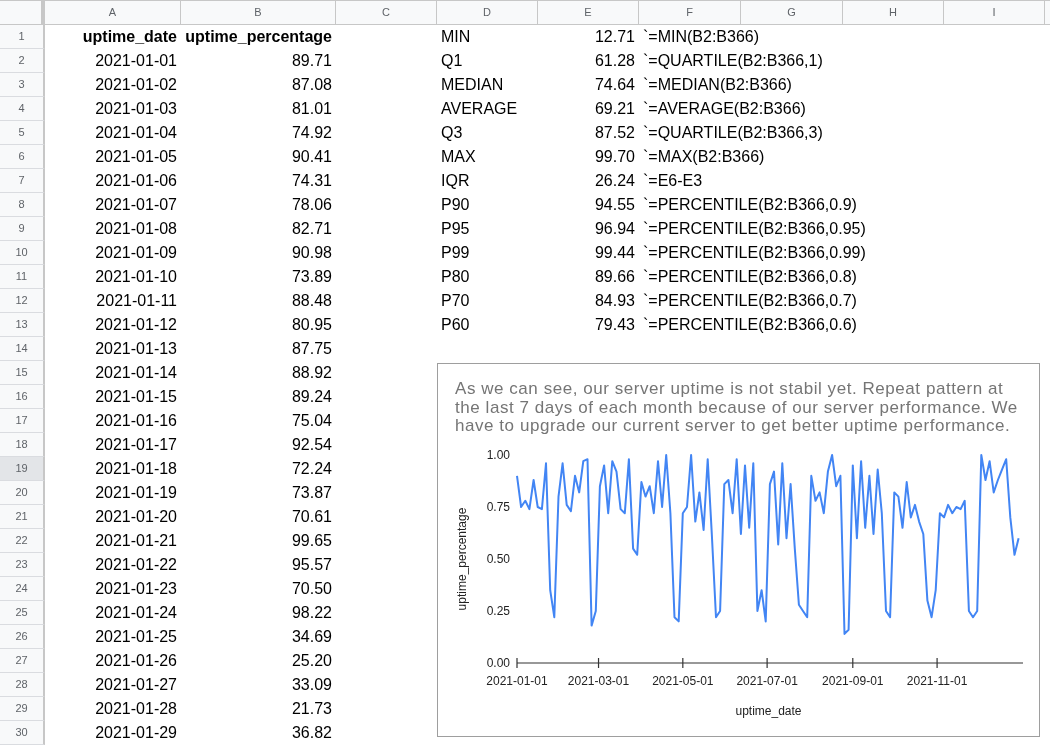  Describe the element at coordinates (452, 60) in the screenshot. I see `stat-label: Q1` at that location.